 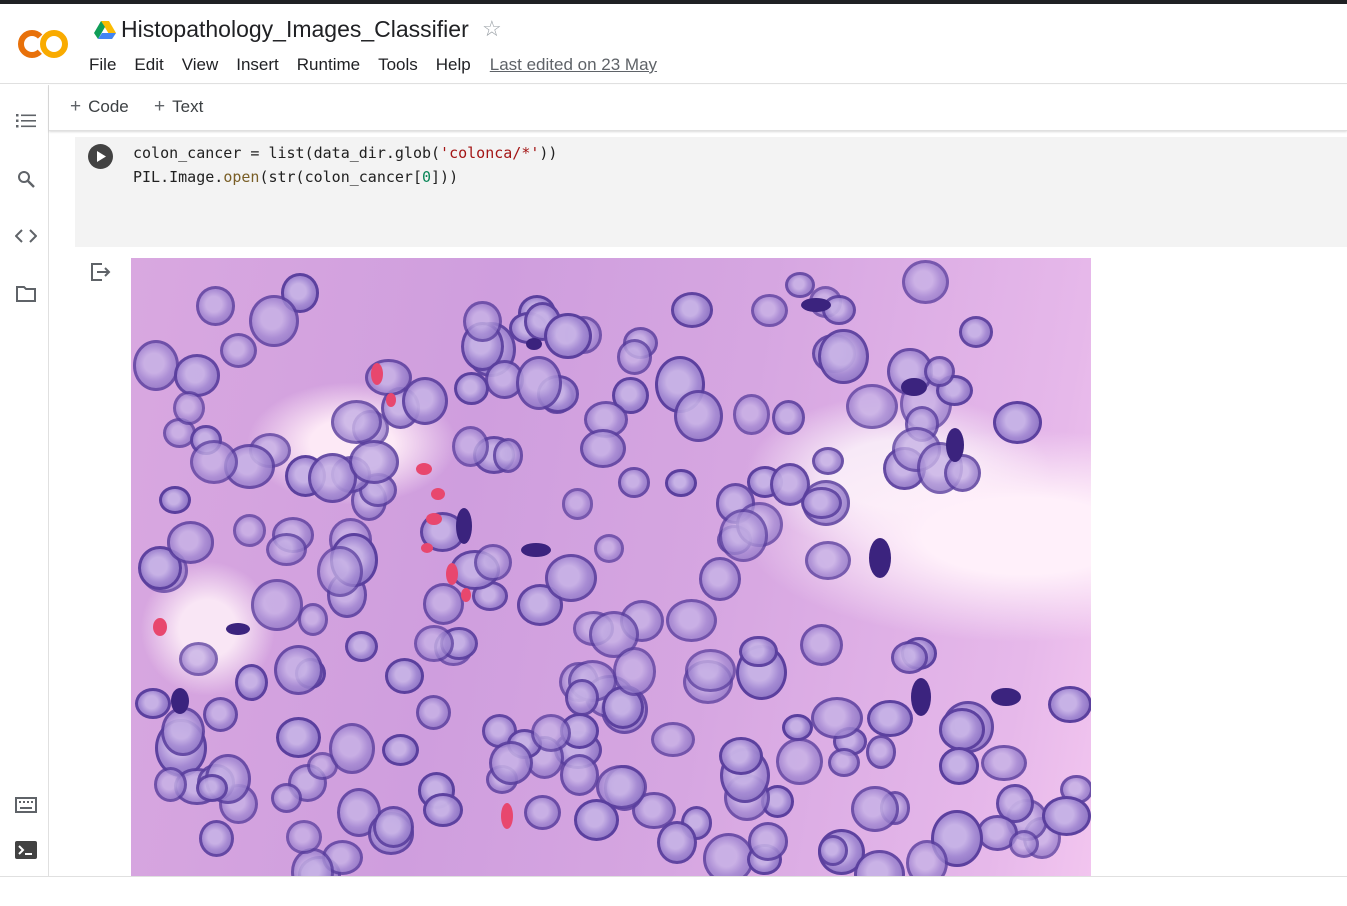 I want to click on code-string: 'colonca/*', so click(x=490, y=153).